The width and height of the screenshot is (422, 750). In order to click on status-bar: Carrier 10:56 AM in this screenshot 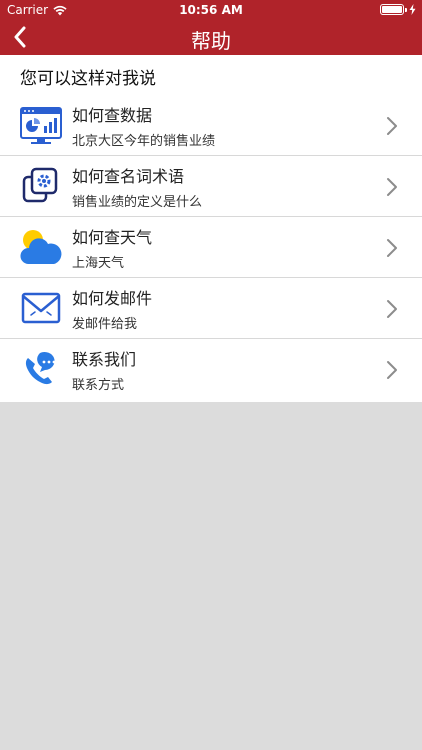, I will do `click(211, 10)`.